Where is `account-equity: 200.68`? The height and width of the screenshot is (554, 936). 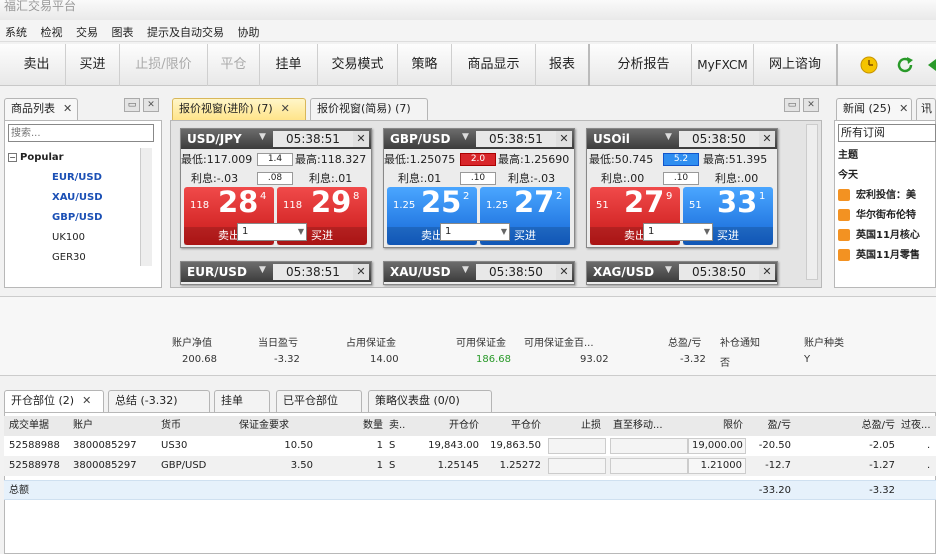
account-equity: 200.68 is located at coordinates (199, 359).